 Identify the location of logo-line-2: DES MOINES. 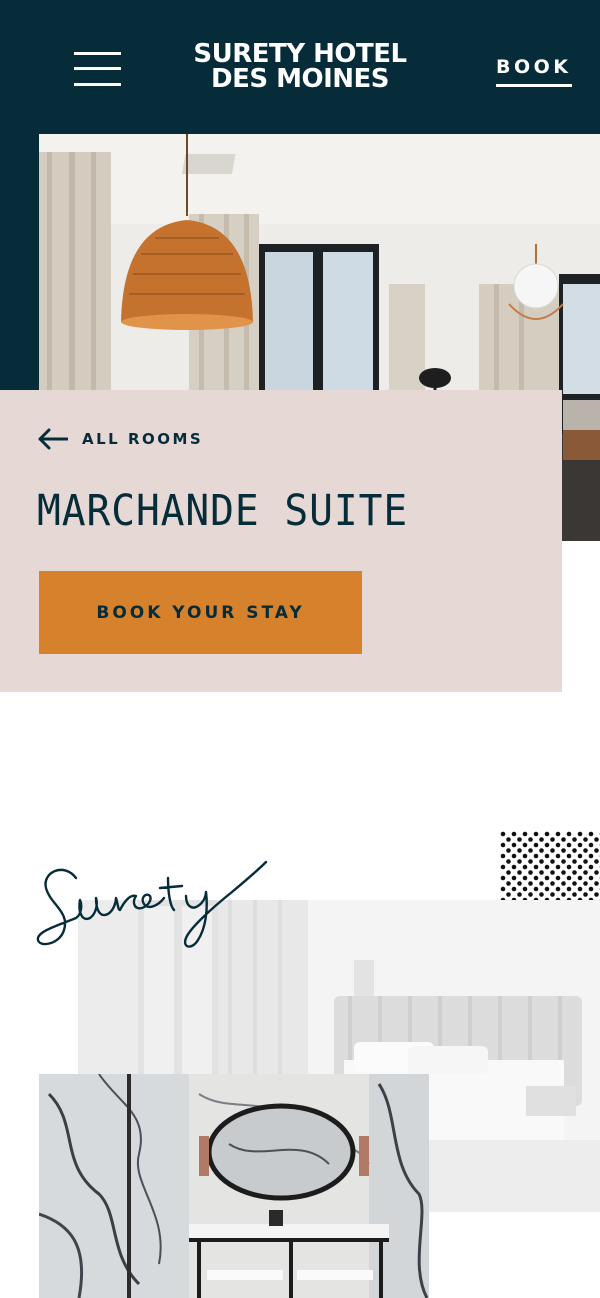
(300, 79).